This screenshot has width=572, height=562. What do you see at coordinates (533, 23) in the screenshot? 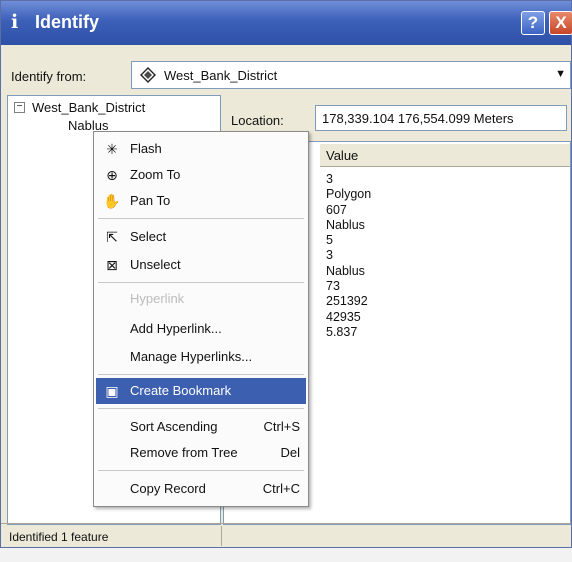
I see `help-button: ?` at bounding box center [533, 23].